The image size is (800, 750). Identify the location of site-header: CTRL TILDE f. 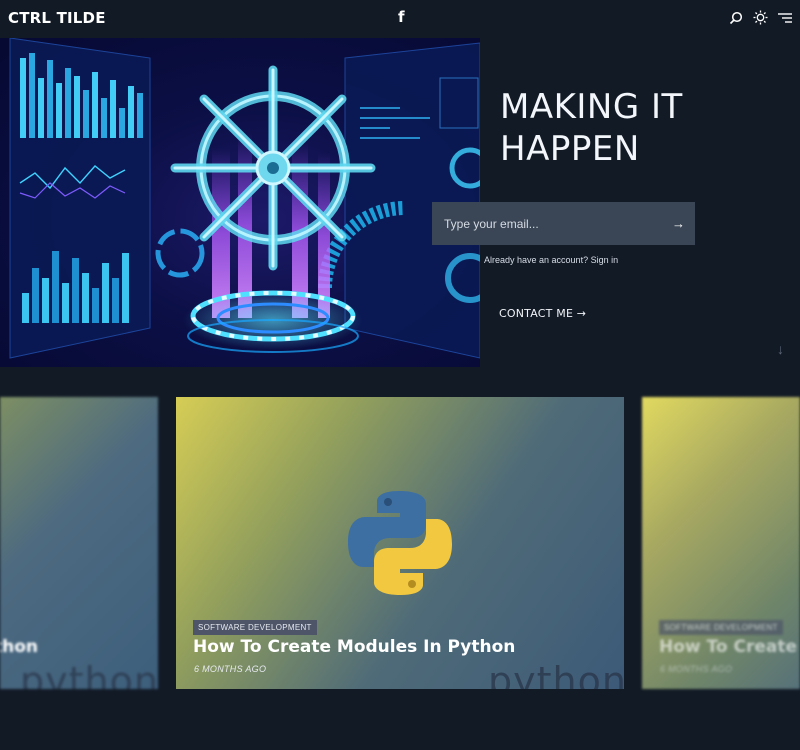
(400, 19).